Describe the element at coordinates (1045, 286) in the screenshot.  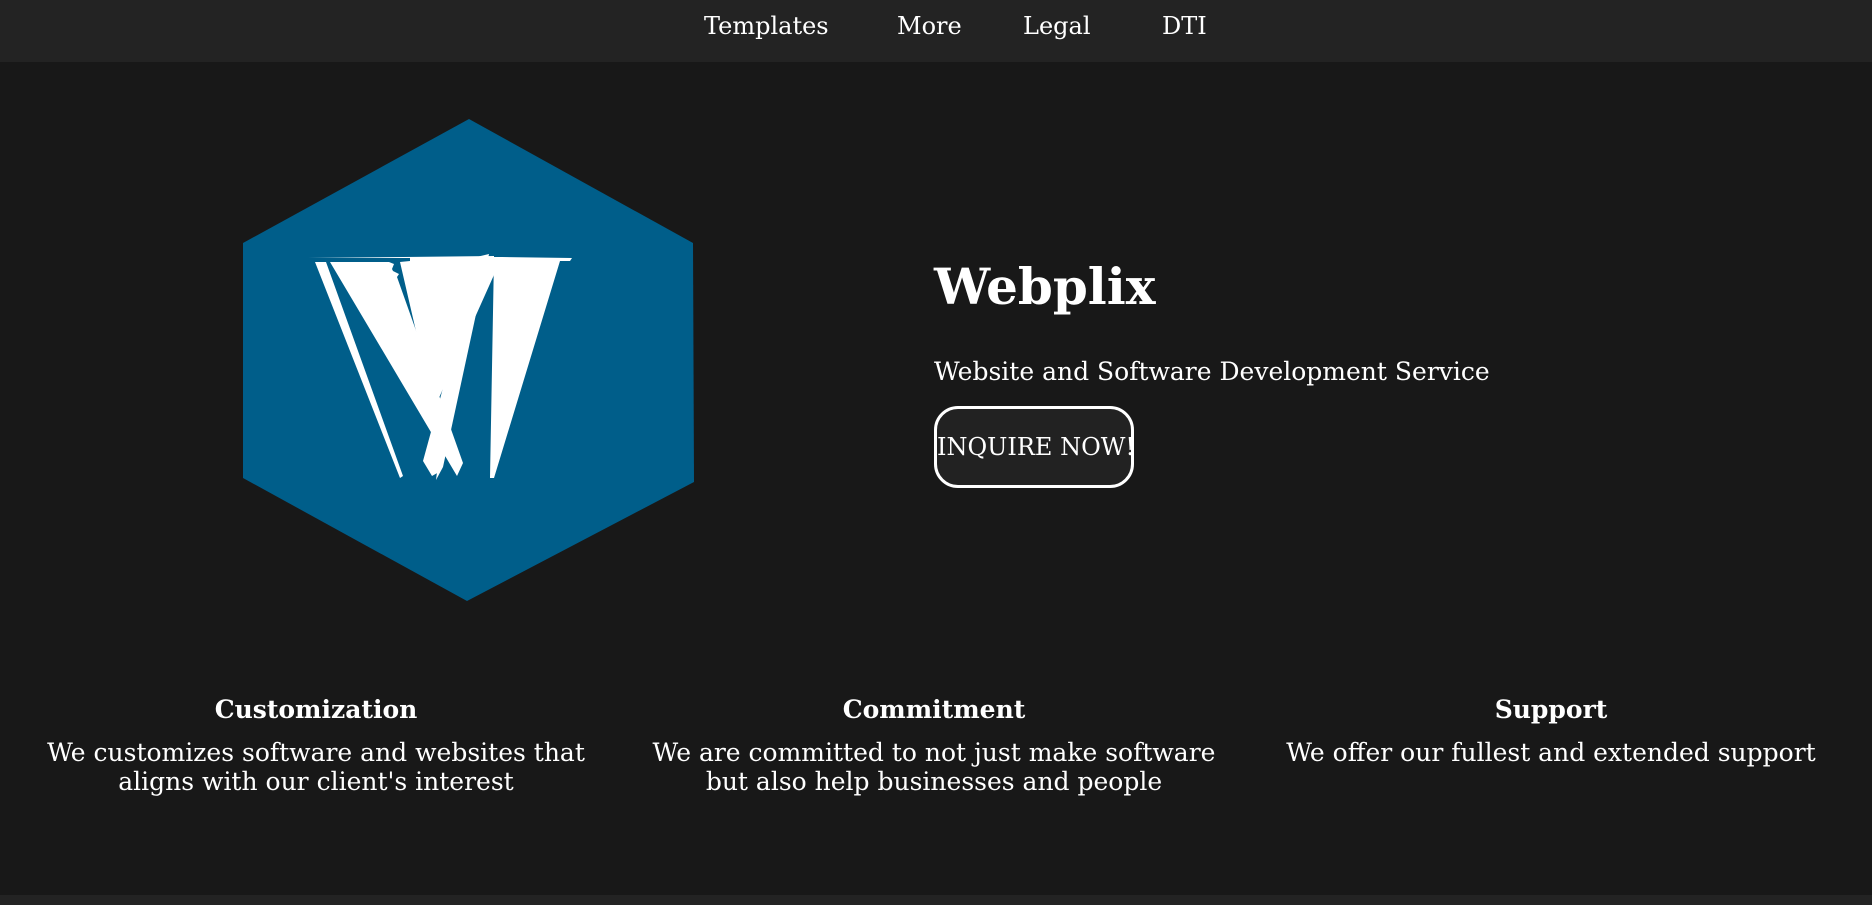
I see `hero-title: Webplix` at that location.